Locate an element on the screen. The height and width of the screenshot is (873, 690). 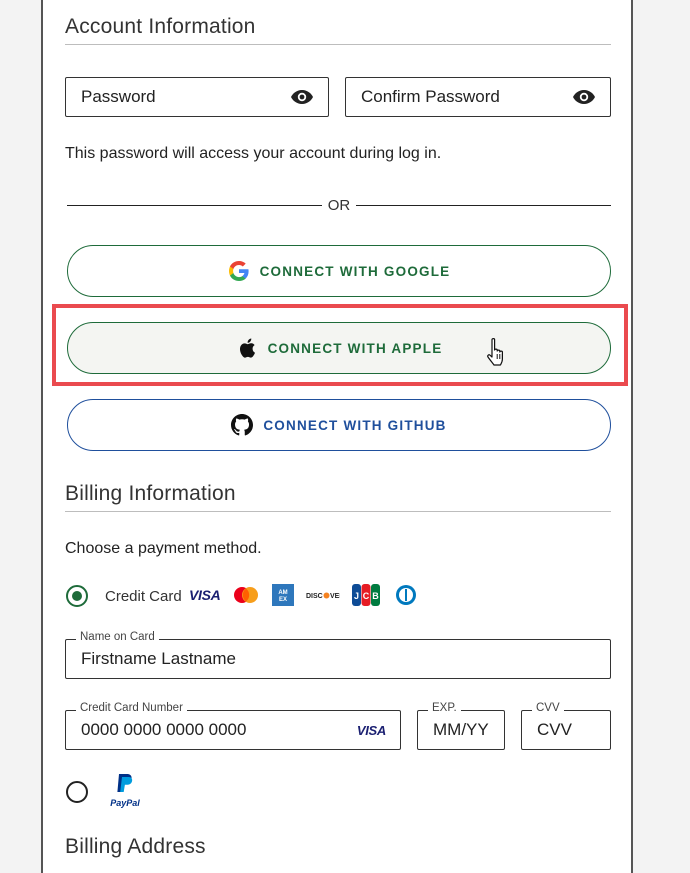
jcb-logo-icon: J C B is located at coordinates (366, 595).